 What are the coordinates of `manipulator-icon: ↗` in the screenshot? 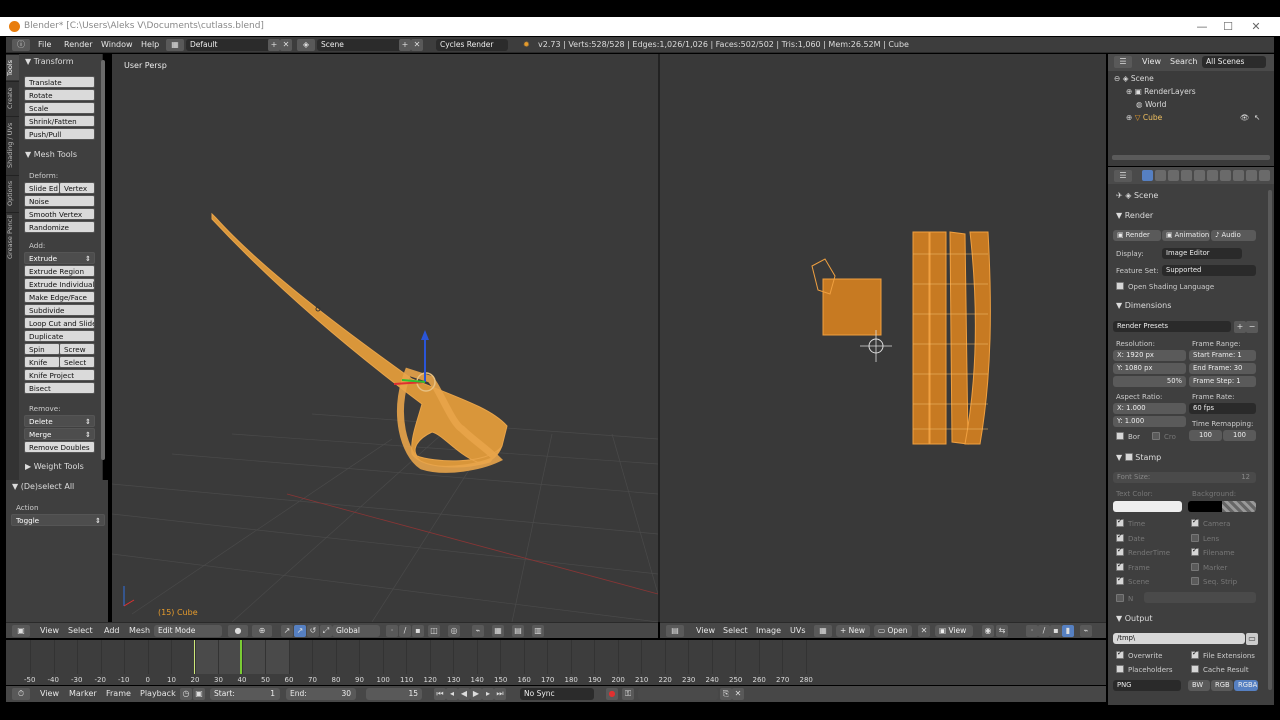 It's located at (287, 631).